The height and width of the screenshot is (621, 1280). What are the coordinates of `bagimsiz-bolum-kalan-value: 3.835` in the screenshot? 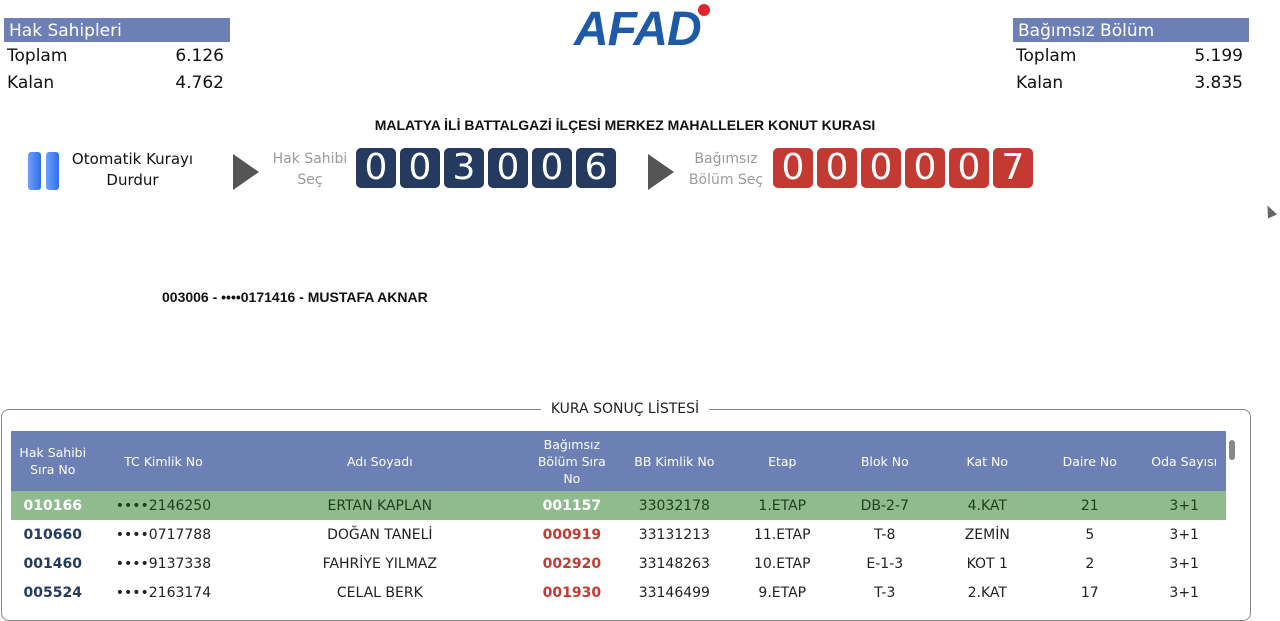 It's located at (1218, 83).